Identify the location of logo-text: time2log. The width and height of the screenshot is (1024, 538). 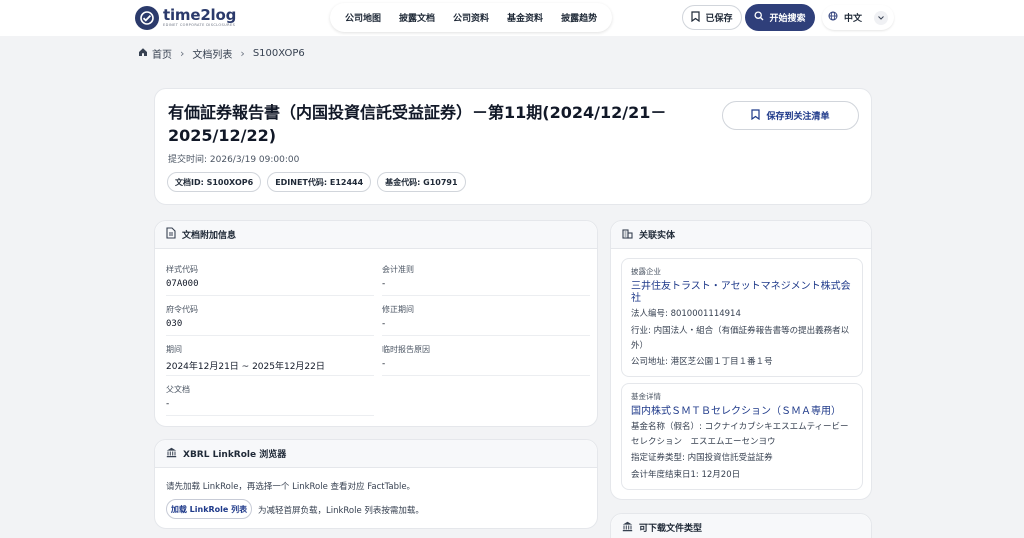
(200, 15).